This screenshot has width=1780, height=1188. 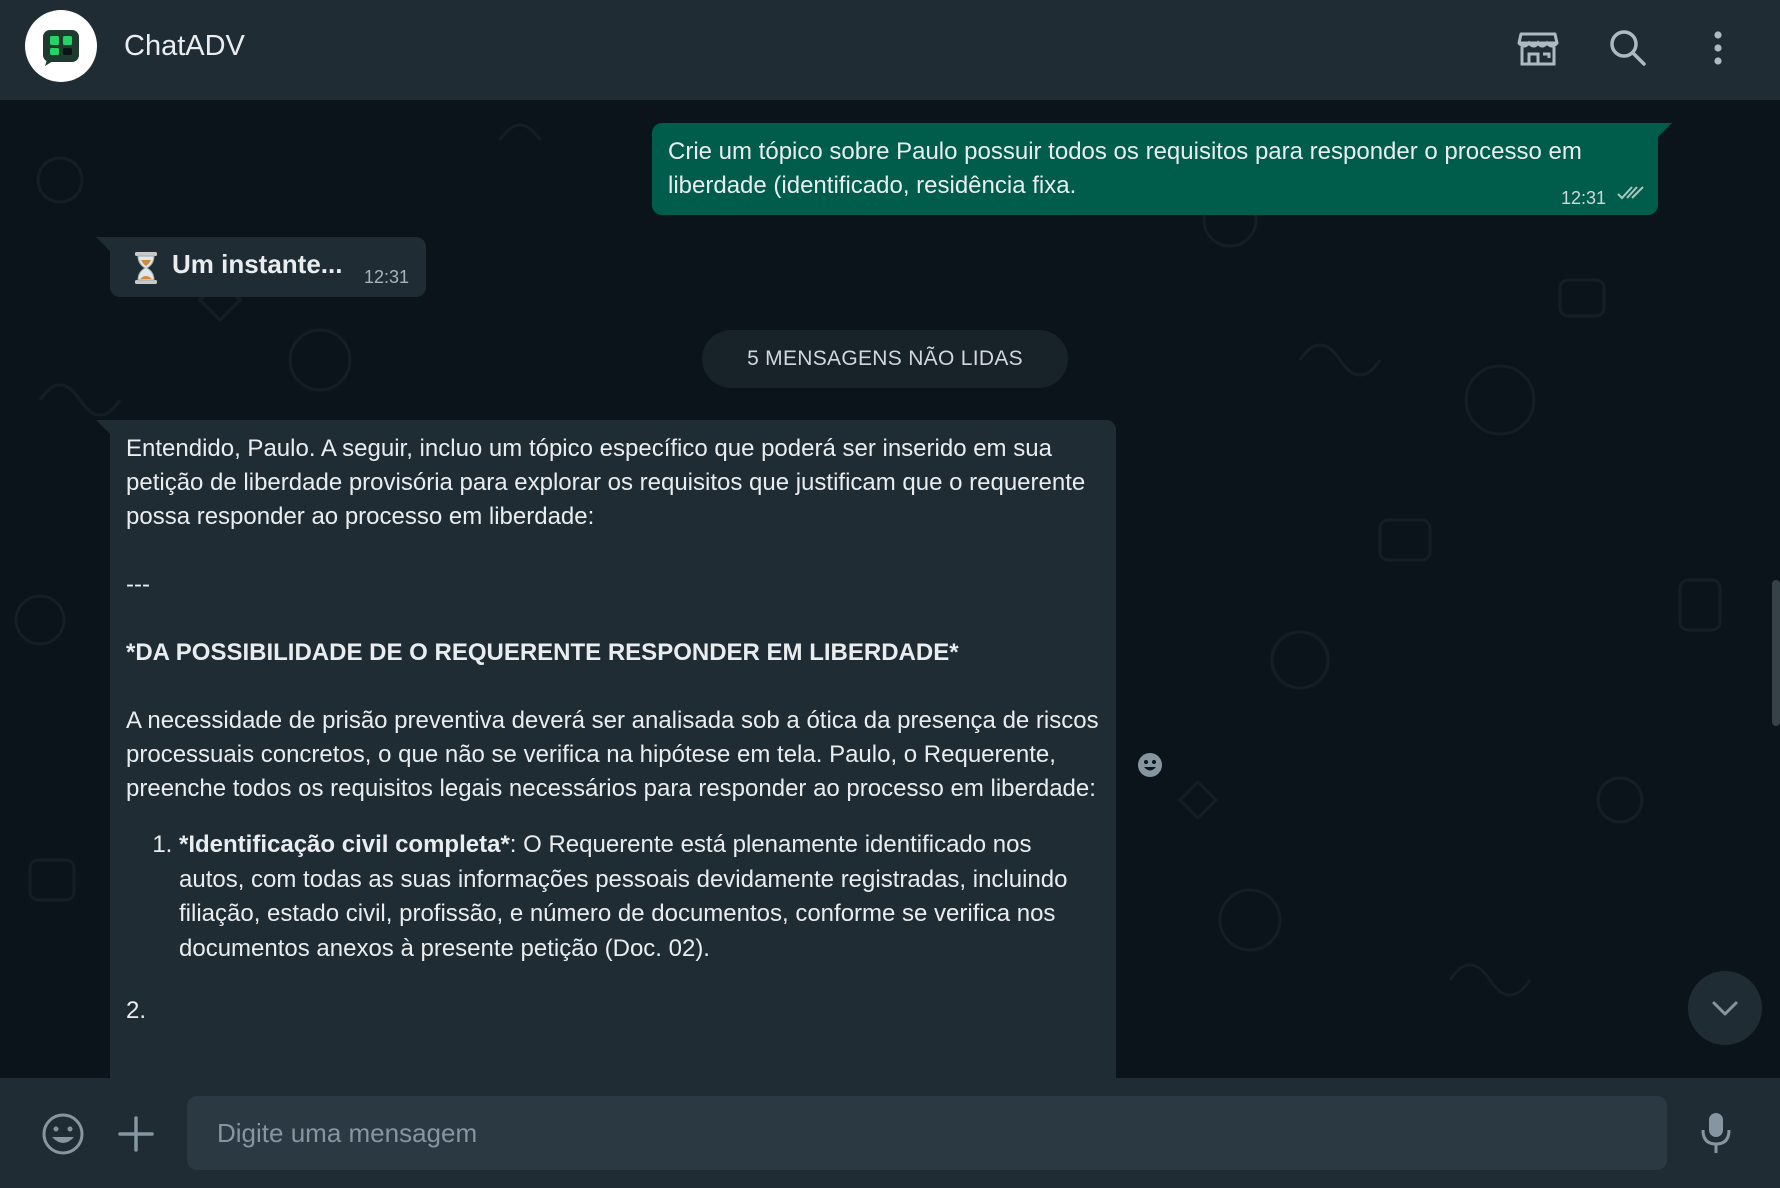 I want to click on scroll-to-bottom-button, so click(x=1725, y=1008).